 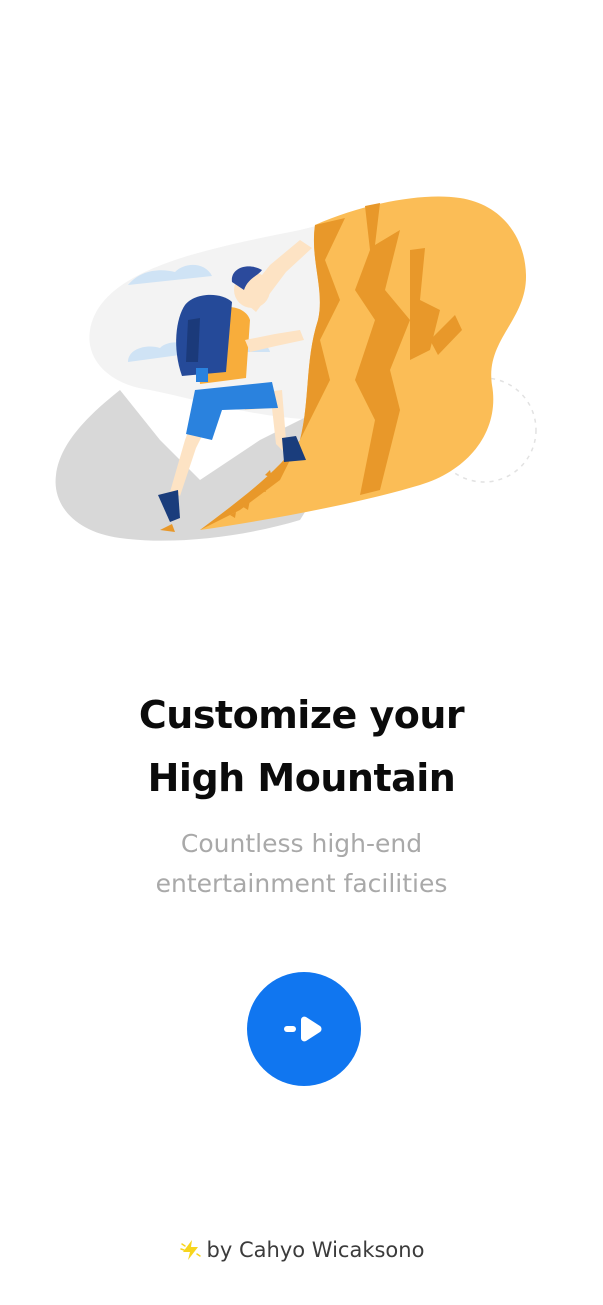 I want to click on arrow-right-icon, so click(x=303, y=1029).